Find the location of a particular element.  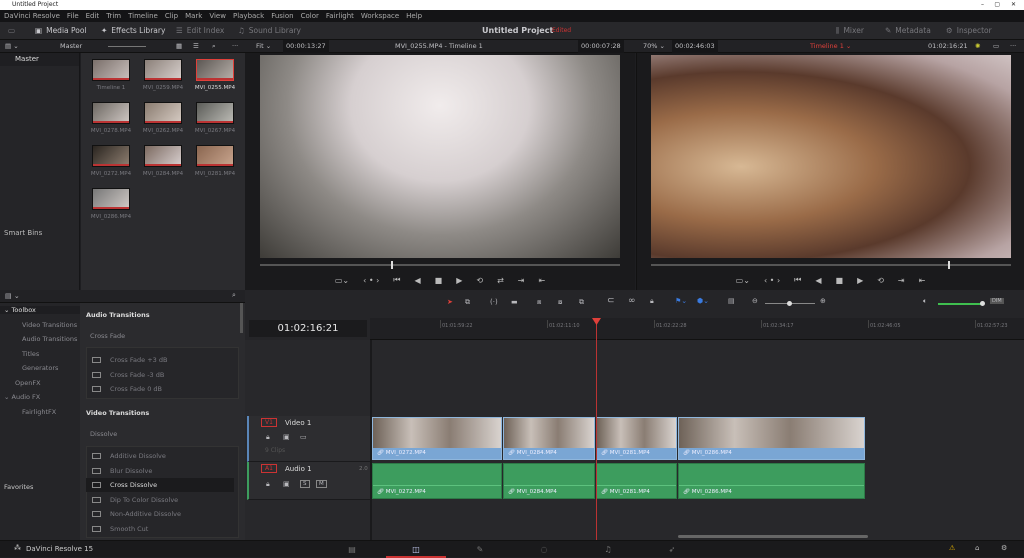

viewer-mode-icon: ▭ is located at coordinates (996, 46).